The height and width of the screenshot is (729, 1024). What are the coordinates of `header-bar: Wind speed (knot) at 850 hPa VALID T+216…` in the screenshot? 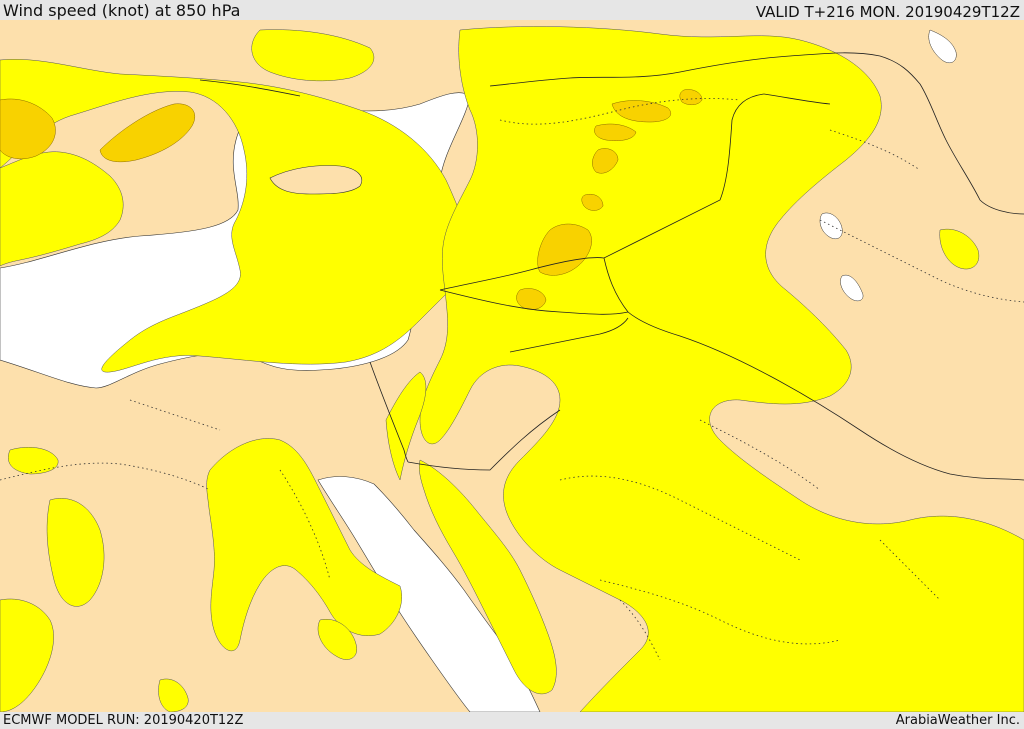 It's located at (512, 10).